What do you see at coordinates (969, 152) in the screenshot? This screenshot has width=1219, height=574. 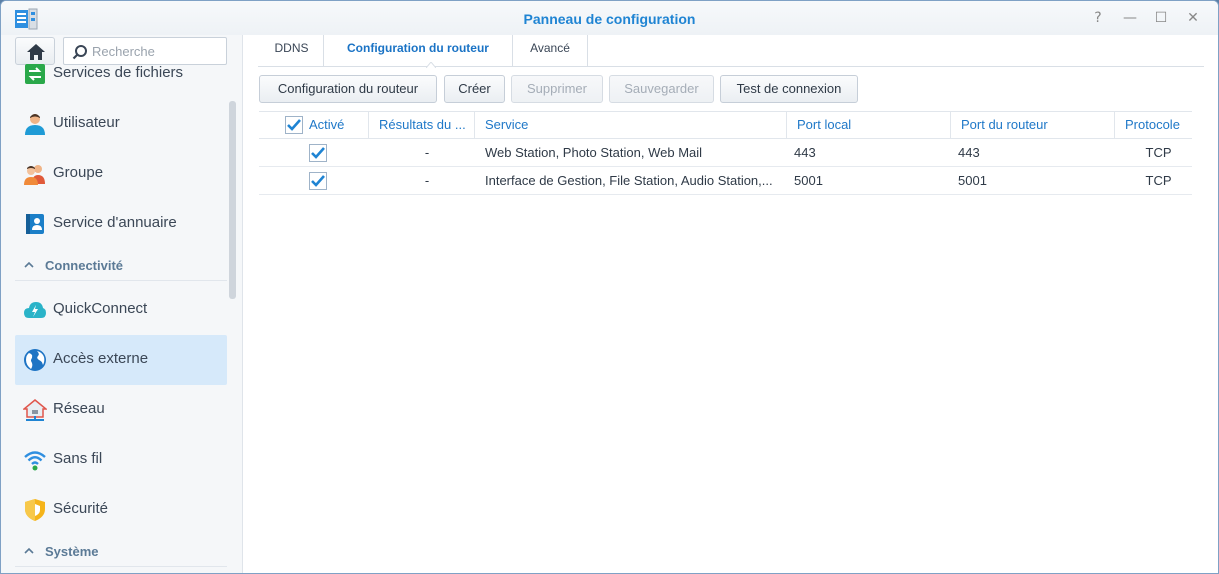 I see `cell-router-port: 443` at bounding box center [969, 152].